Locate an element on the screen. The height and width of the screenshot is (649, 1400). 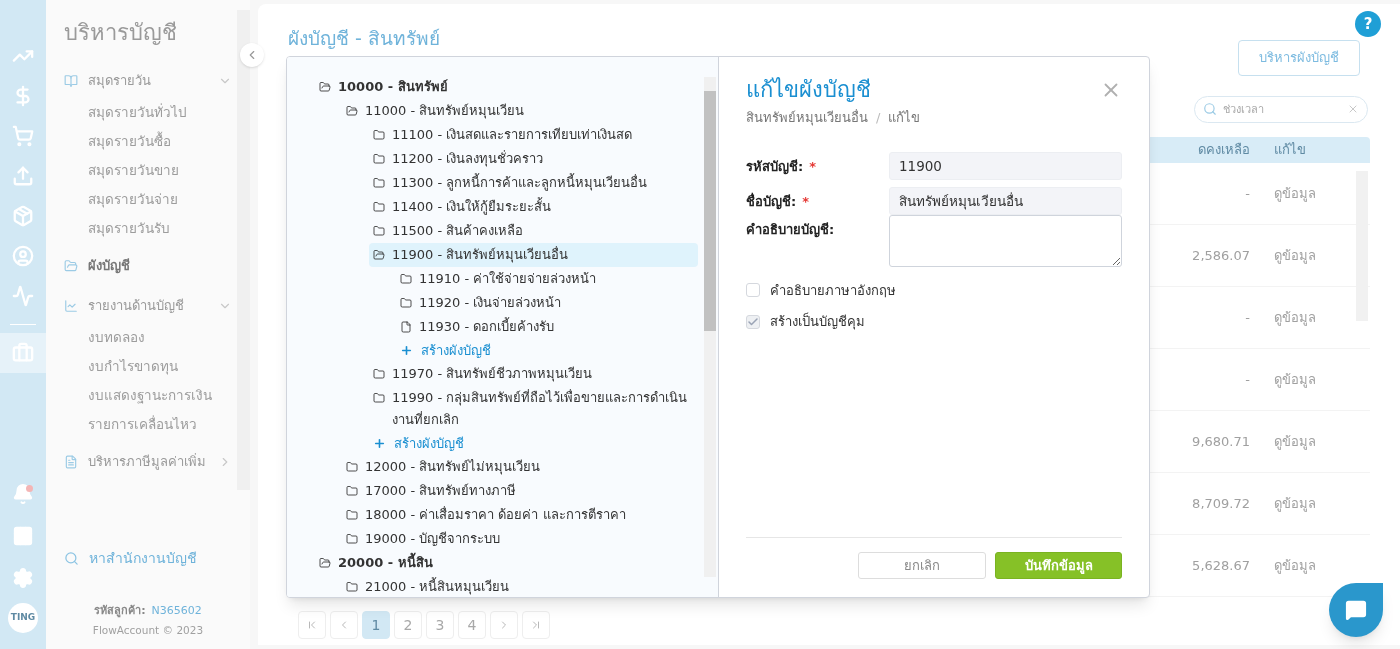
sidebar-item: รายการเคลื่อนไหว is located at coordinates (148, 424).